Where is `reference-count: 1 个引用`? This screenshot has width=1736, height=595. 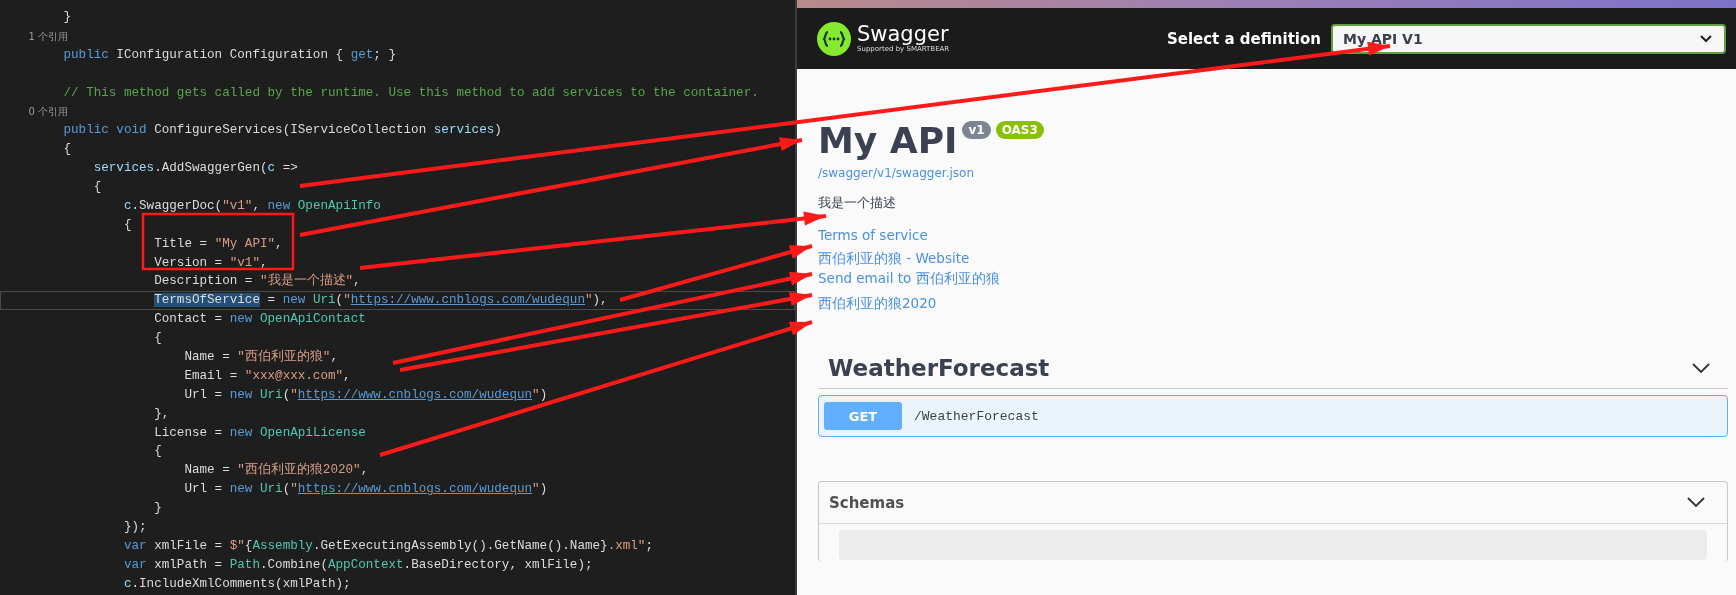
reference-count: 1 个引用 is located at coordinates (47, 36).